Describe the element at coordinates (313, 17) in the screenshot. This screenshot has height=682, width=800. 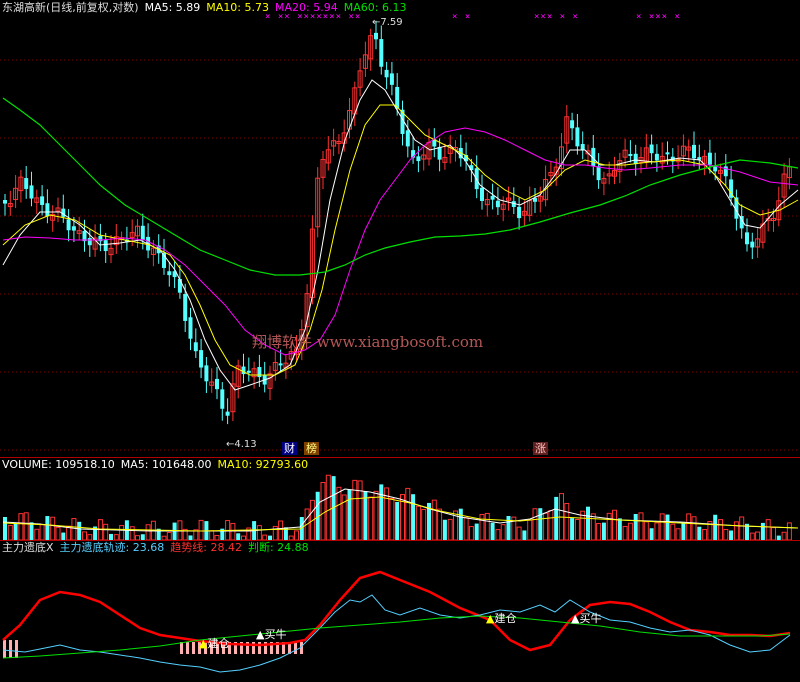
I see `x-marks-1: × ×× ××××××× ××` at that location.